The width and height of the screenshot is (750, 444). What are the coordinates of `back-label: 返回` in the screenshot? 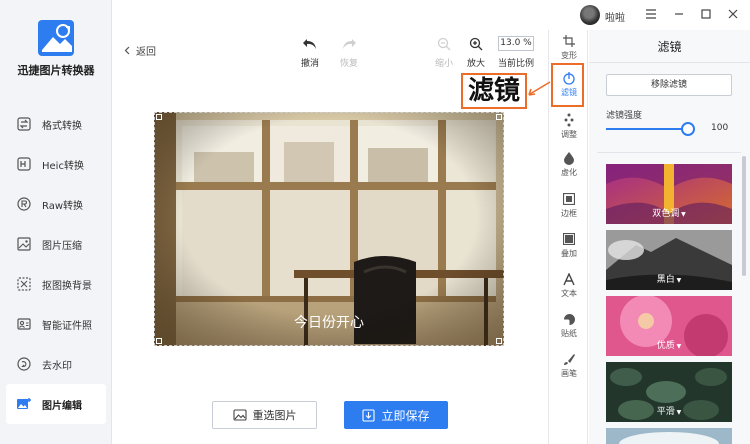 It's located at (146, 52).